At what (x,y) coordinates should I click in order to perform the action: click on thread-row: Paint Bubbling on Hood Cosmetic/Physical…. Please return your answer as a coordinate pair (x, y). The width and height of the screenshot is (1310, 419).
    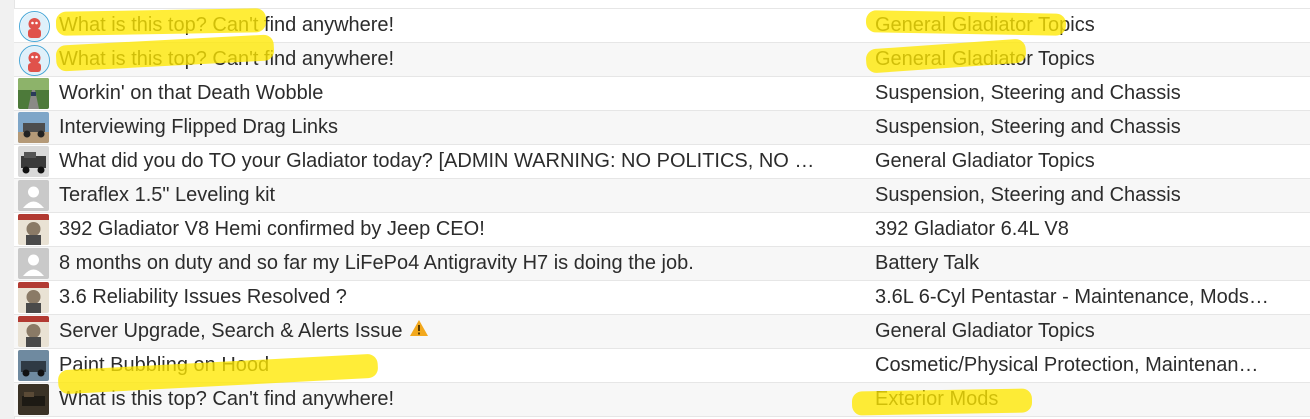
    Looking at the image, I should click on (662, 366).